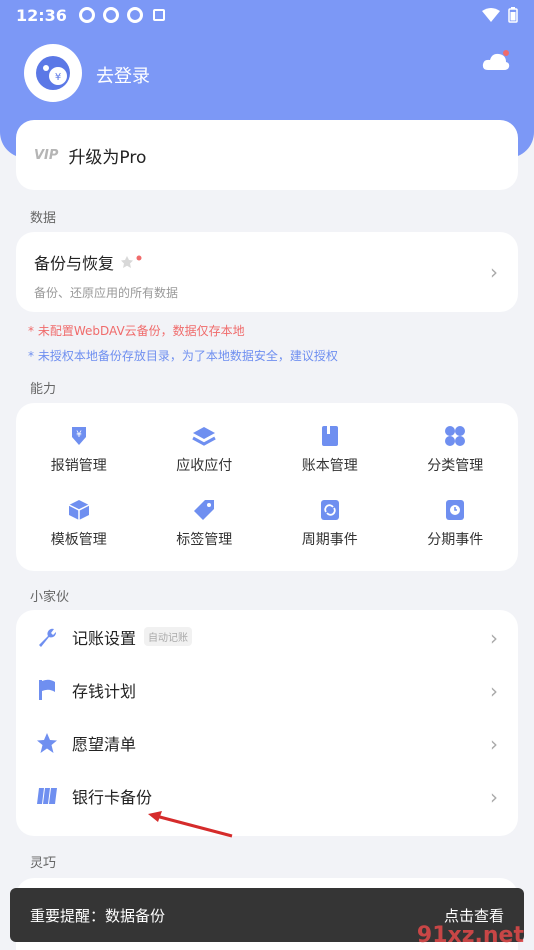  I want to click on card-icon, so click(47, 795).